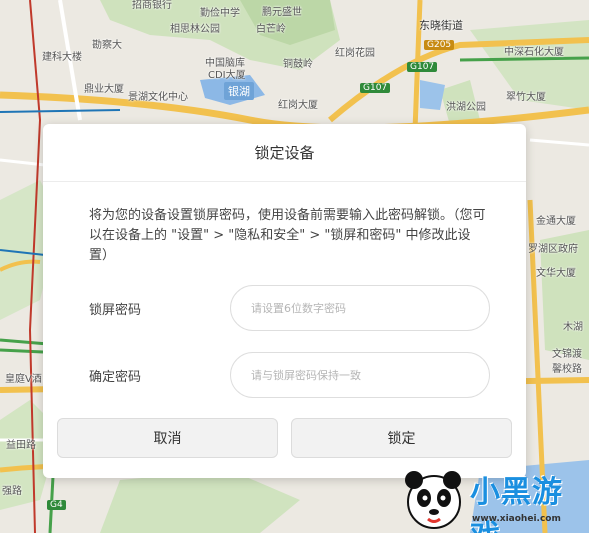 This screenshot has width=589, height=533. I want to click on map-label: 白芒岭, so click(271, 29).